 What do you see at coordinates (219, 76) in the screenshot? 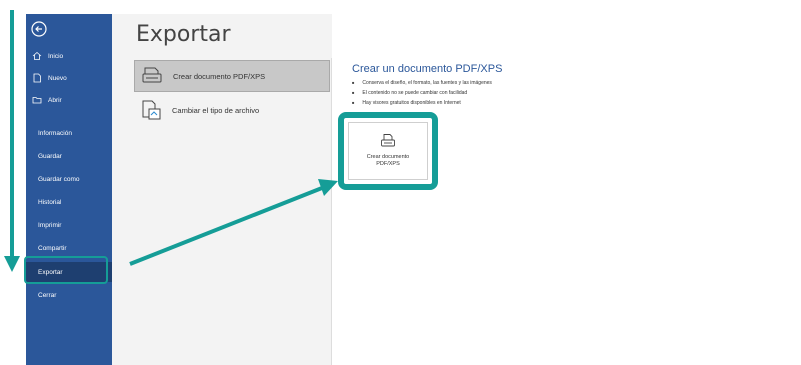
I see `option-label: Crear documento PDF/XPS` at bounding box center [219, 76].